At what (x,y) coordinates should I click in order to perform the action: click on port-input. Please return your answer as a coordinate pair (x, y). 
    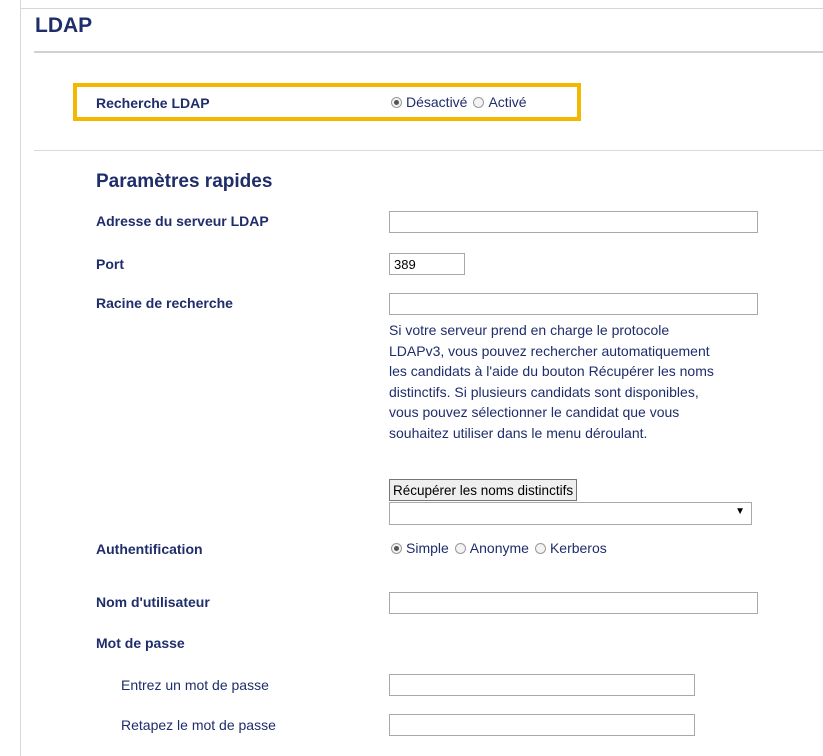
    Looking at the image, I should click on (427, 264).